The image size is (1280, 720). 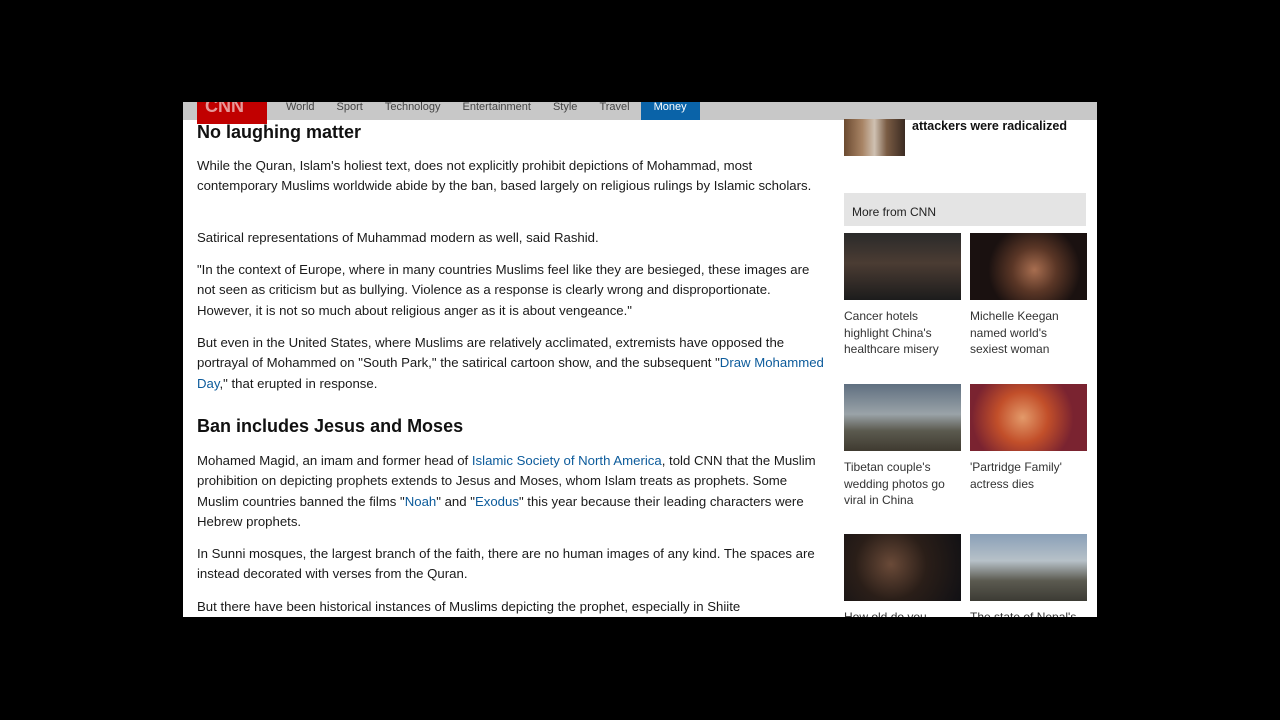 What do you see at coordinates (614, 111) in the screenshot?
I see `nav-item-travel: Travel` at bounding box center [614, 111].